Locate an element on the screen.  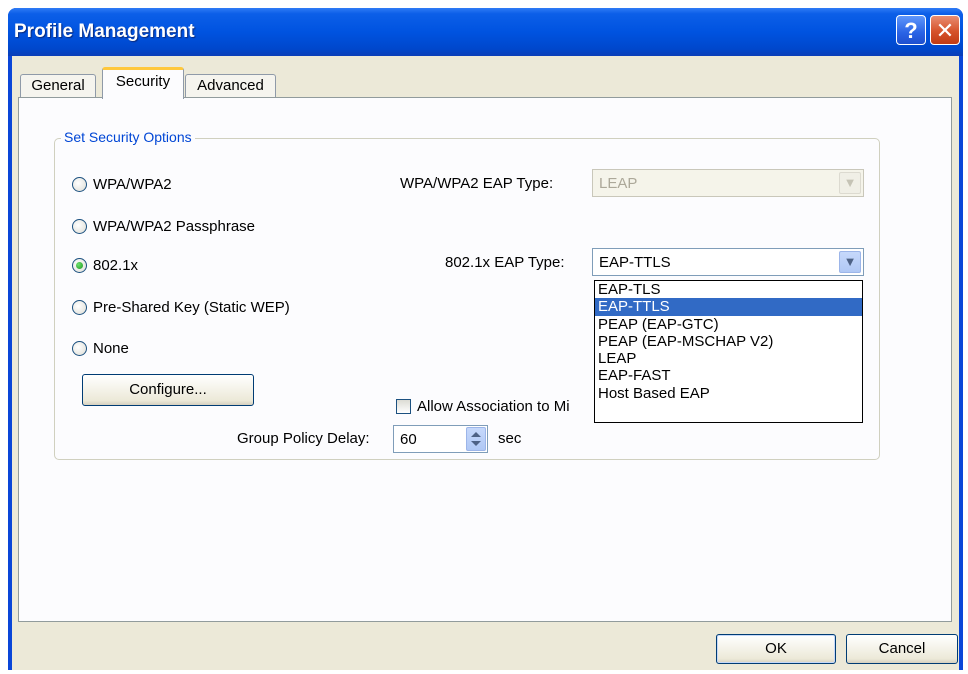
dropdown-option-eap-tls: EAP-TLS is located at coordinates (728, 289).